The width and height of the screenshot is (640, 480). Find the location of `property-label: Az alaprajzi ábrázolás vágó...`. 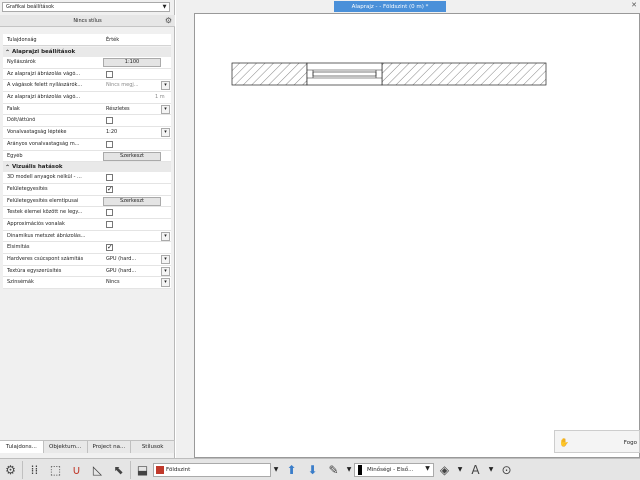

property-label: Az alaprajzi ábrázolás vágó... is located at coordinates (44, 97).